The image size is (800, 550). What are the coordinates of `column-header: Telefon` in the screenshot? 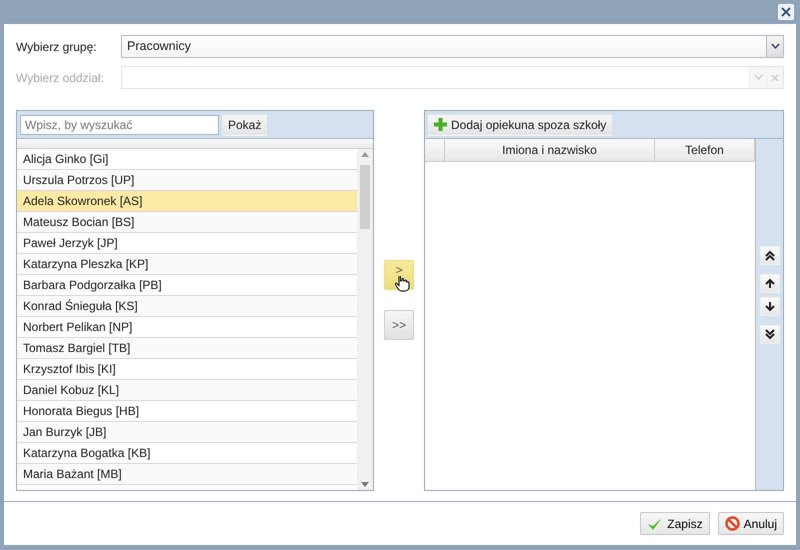 It's located at (705, 150).